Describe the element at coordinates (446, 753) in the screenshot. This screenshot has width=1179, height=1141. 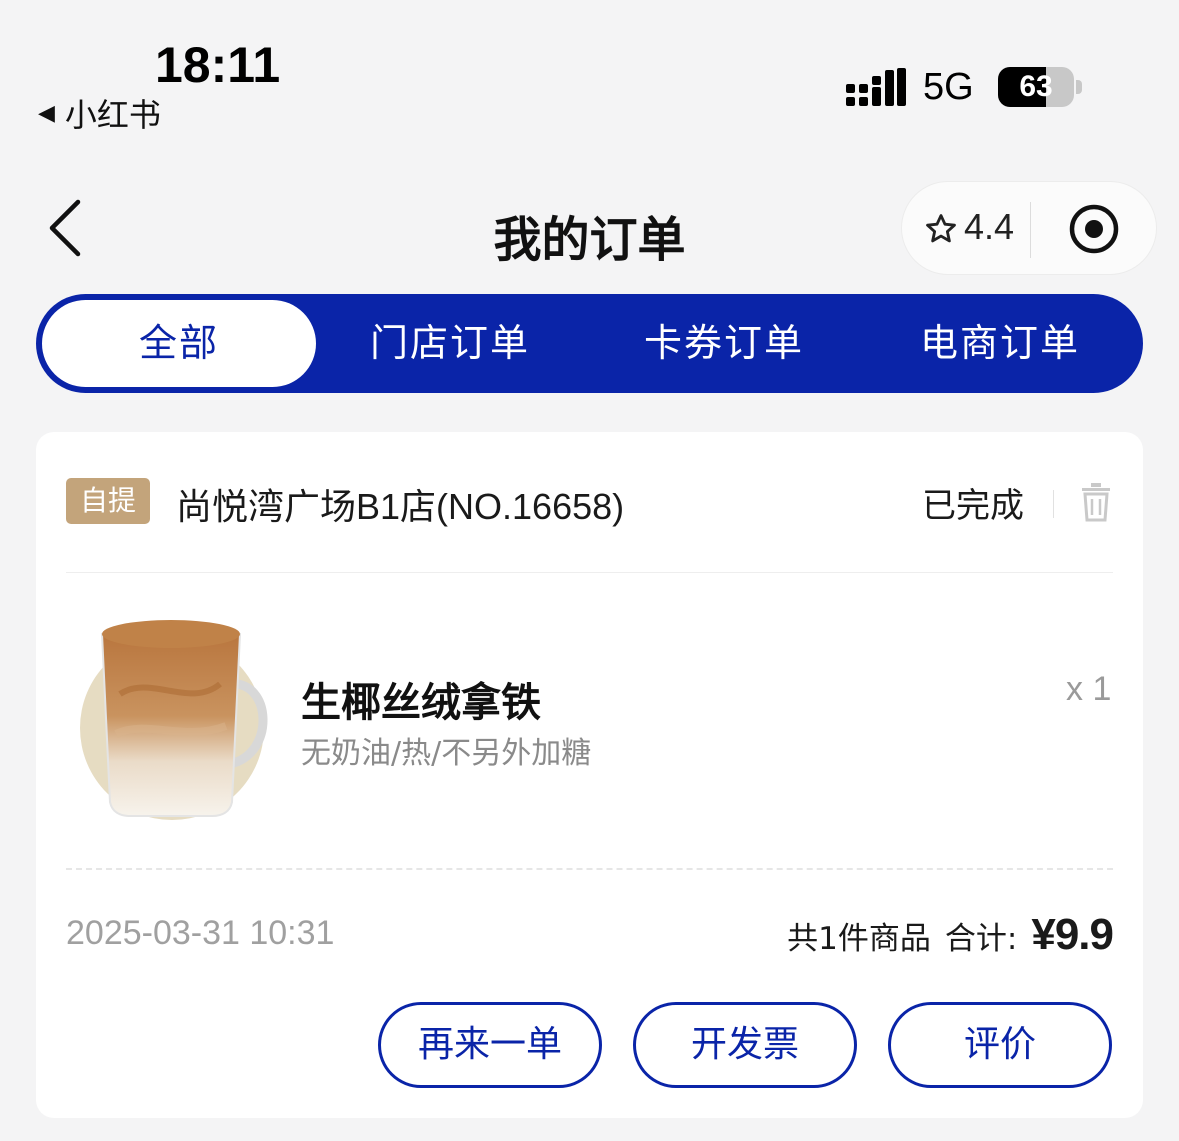
I see `product-options: 无奶油/热/不另外加糖` at that location.